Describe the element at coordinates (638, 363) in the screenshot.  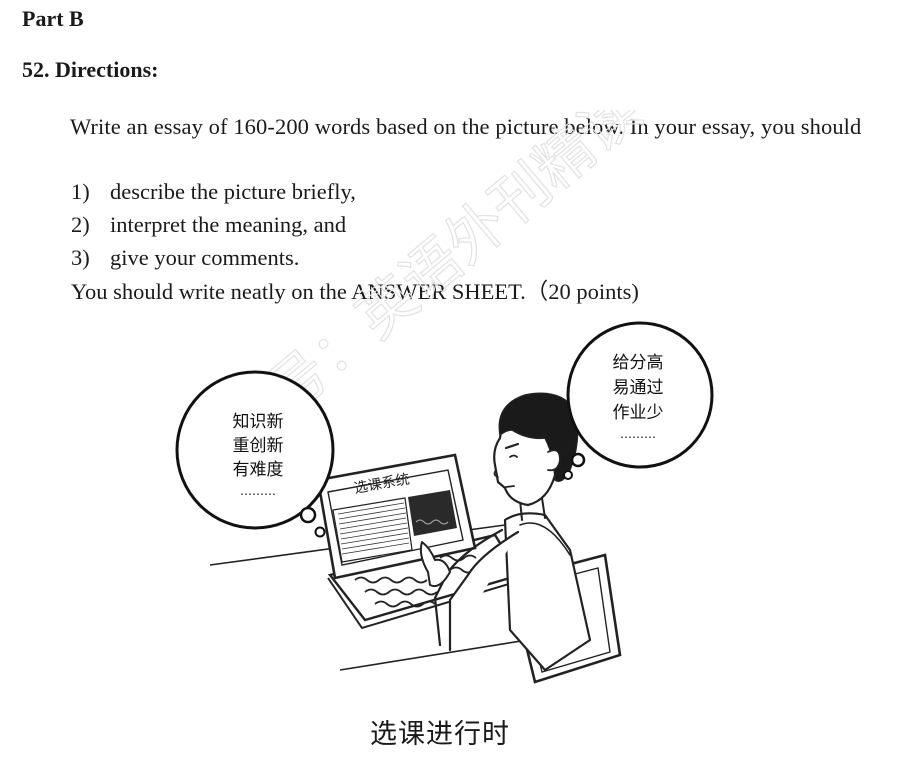
I see `right-bubble-line: 给分高` at that location.